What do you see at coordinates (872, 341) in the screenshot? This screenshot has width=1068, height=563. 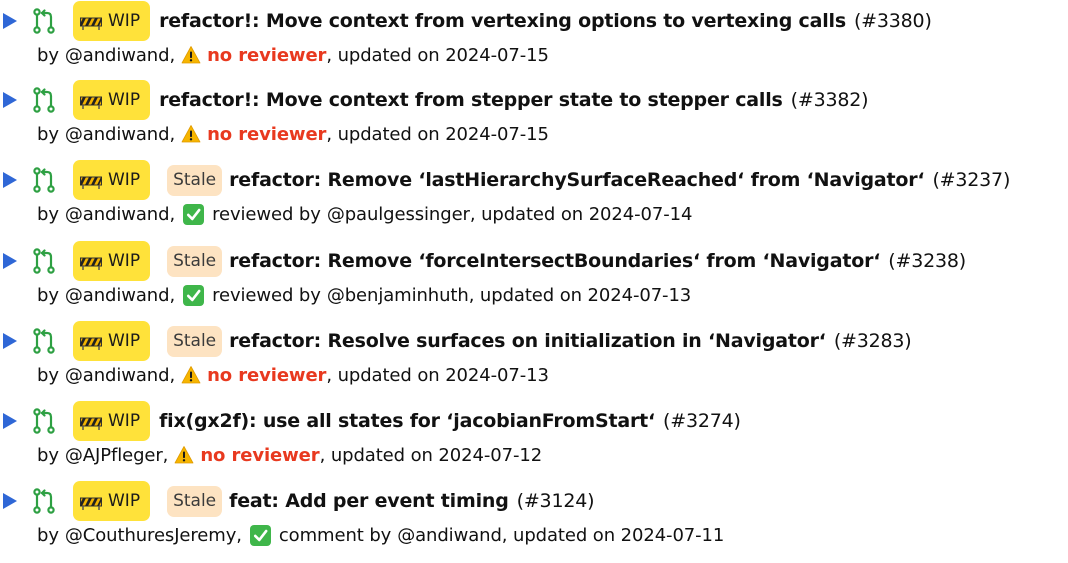 I see `pr-number: (#3283)` at bounding box center [872, 341].